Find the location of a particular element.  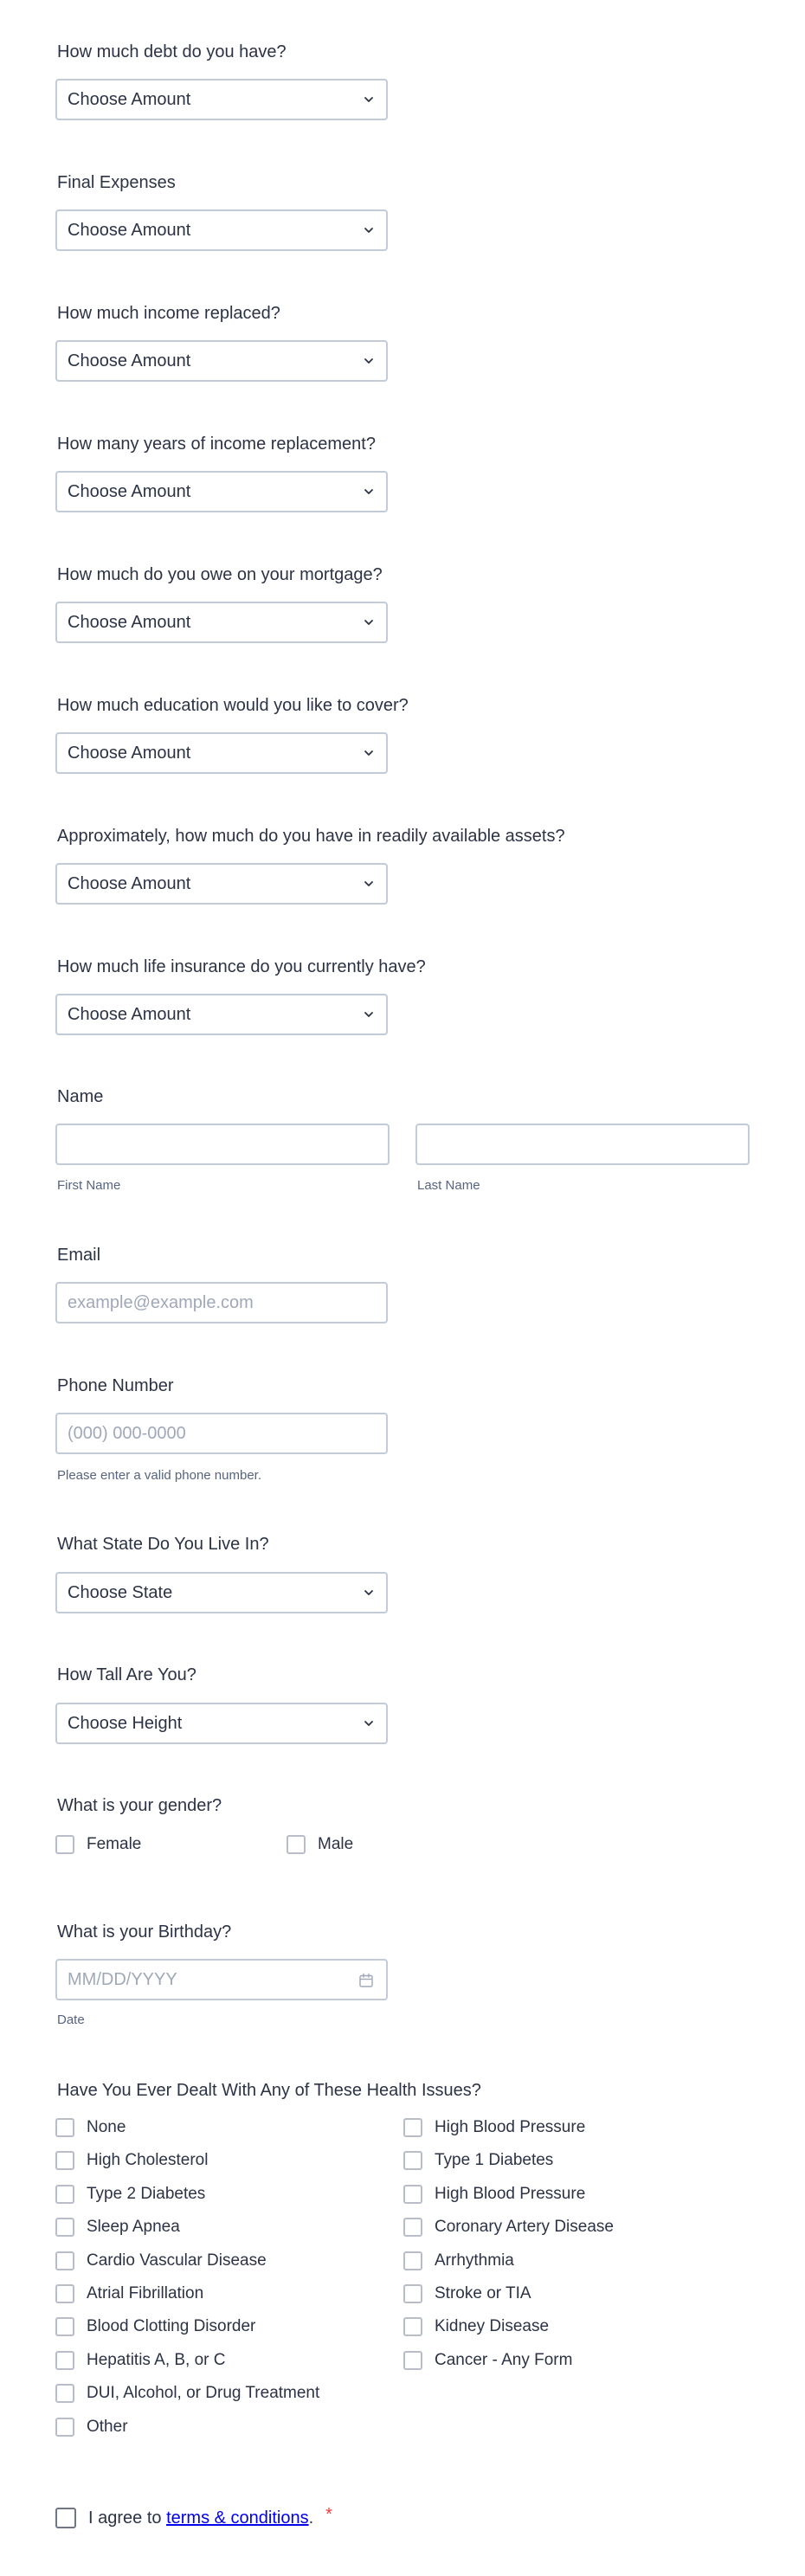

health-option-label: High Cholesterol is located at coordinates (148, 2160).